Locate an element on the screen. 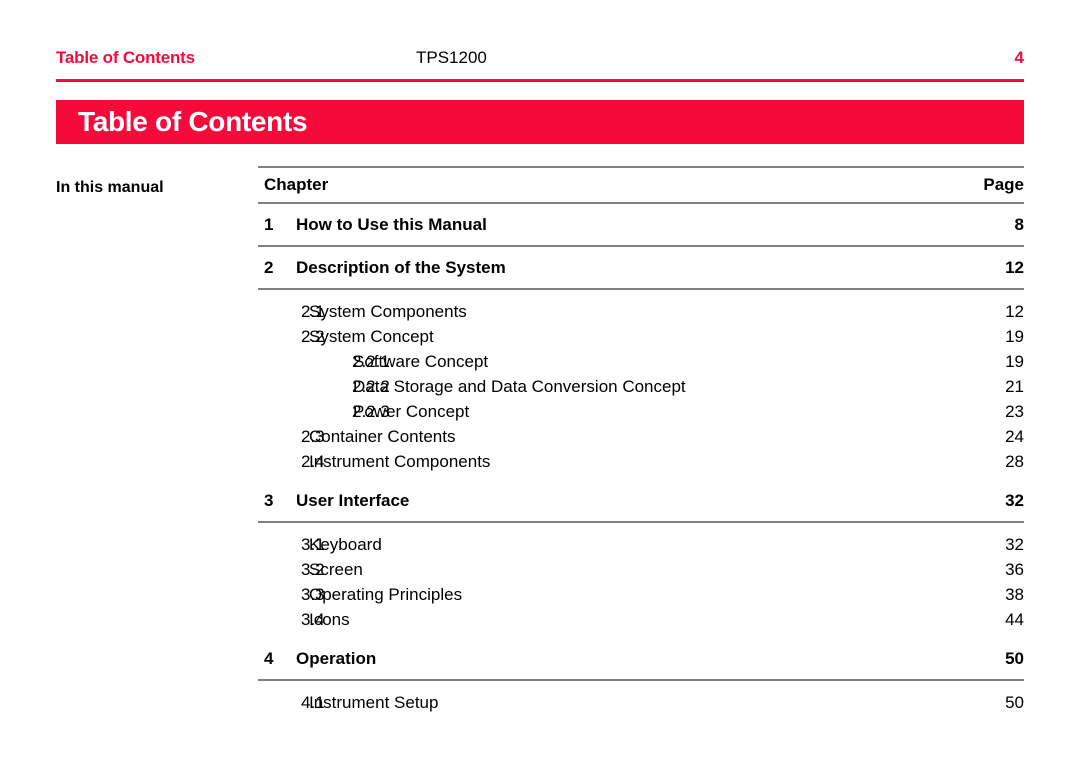  toc-entry-chapter: 1 How to Use this Manual 8 is located at coordinates (641, 224).